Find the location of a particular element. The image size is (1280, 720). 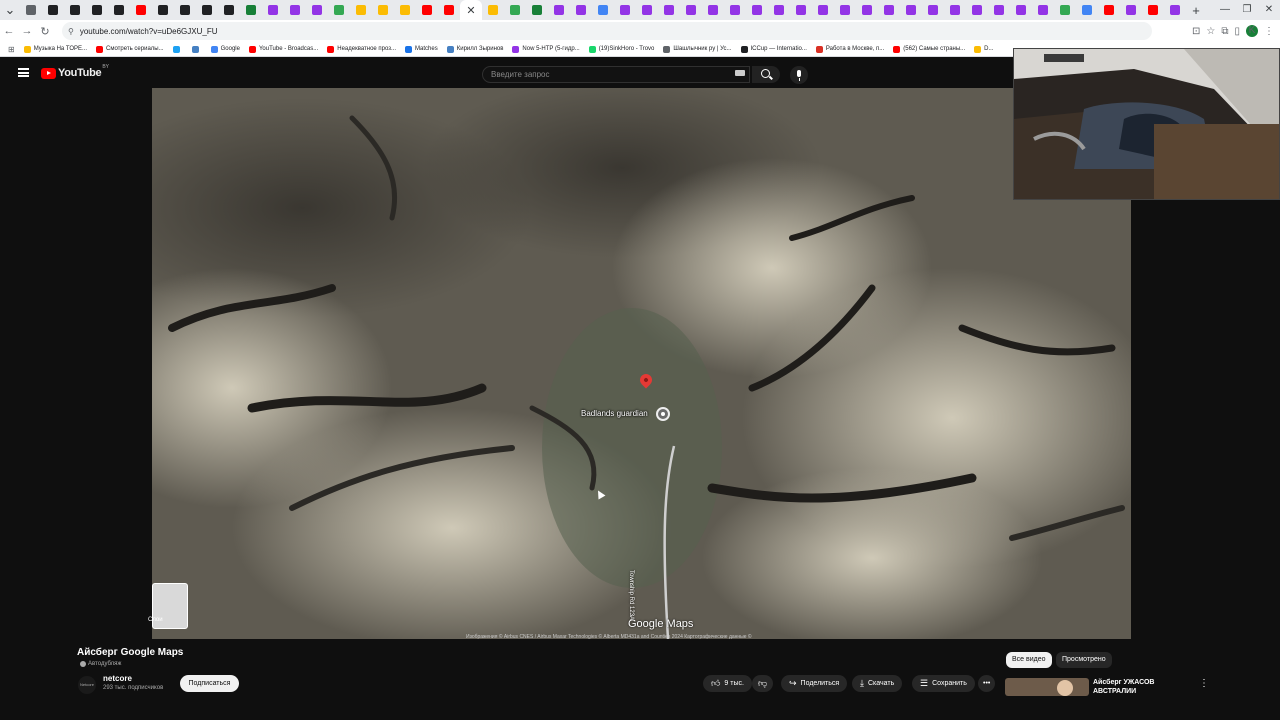

install-icon: ⊡ is located at coordinates (1196, 31).